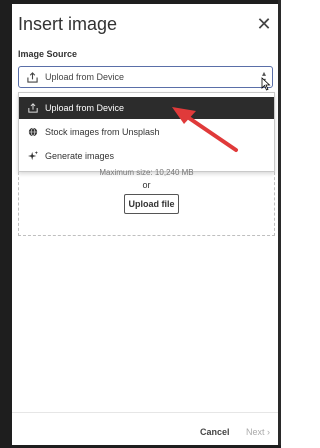  What do you see at coordinates (258, 432) in the screenshot?
I see `next-button: Next ›` at bounding box center [258, 432].